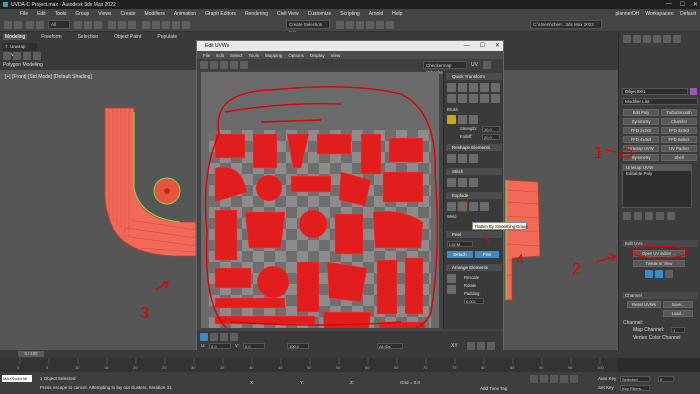 The height and width of the screenshot is (394, 700). What do you see at coordinates (460, 254) in the screenshot?
I see `detach-button: Detach` at bounding box center [460, 254].